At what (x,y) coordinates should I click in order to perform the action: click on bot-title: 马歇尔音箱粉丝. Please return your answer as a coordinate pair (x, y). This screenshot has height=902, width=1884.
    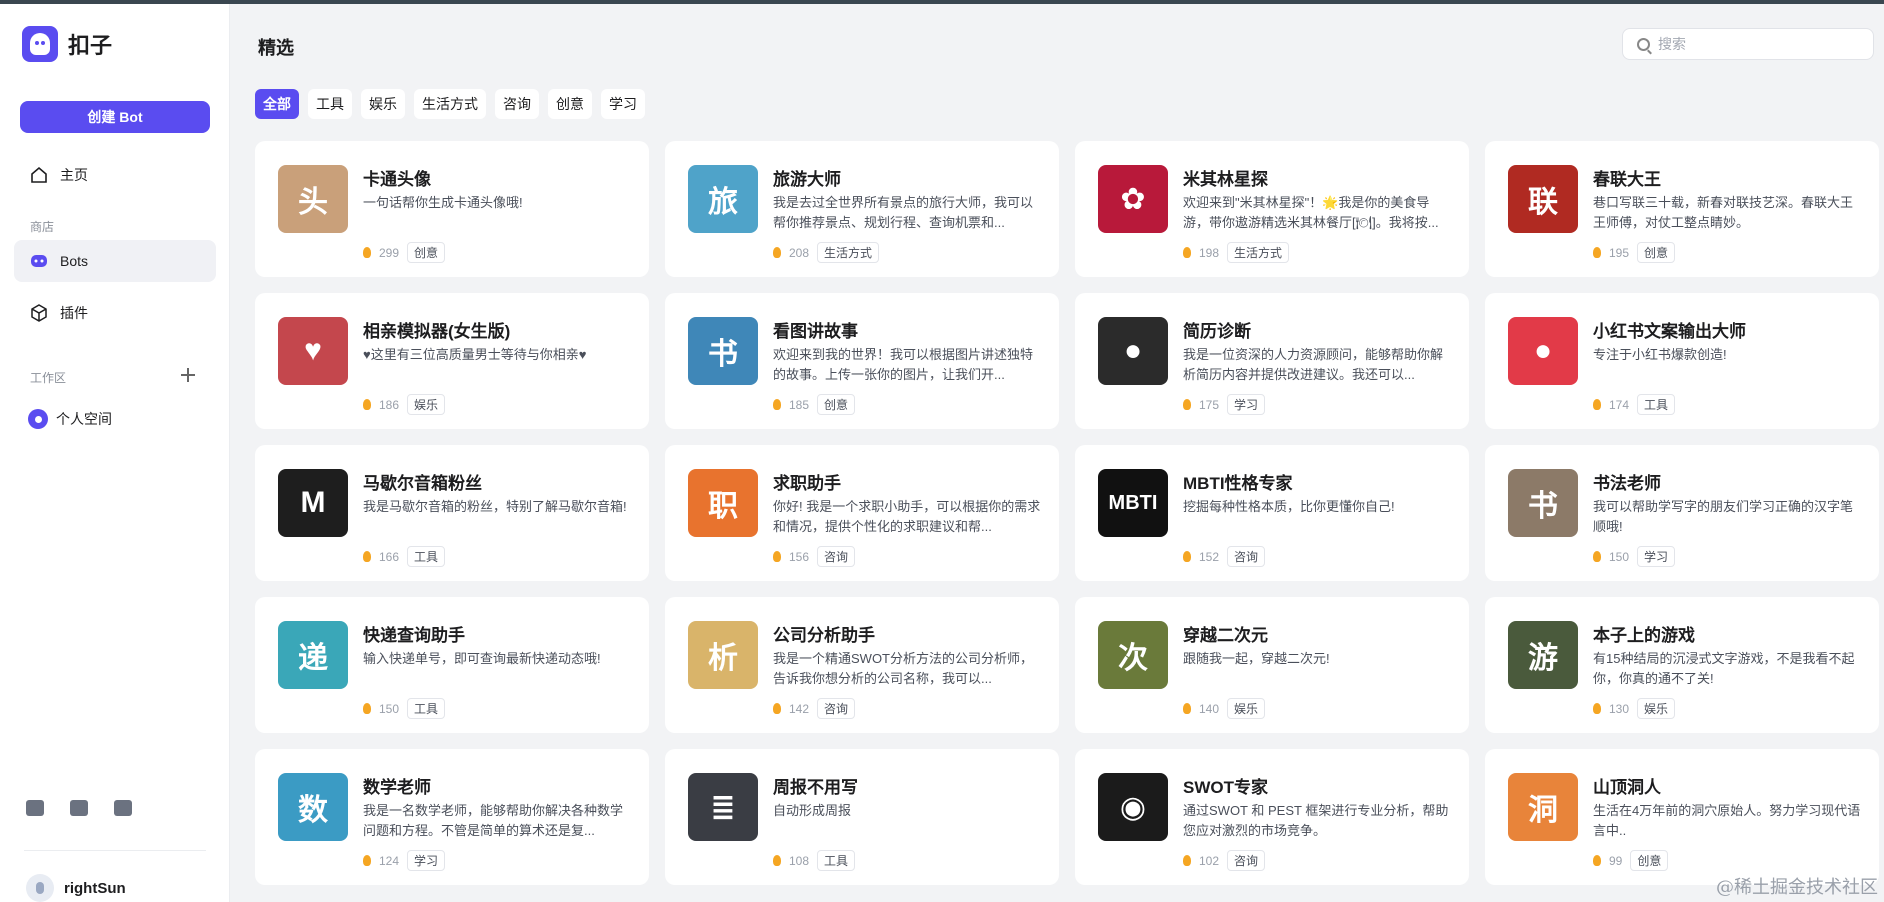
    Looking at the image, I should click on (422, 483).